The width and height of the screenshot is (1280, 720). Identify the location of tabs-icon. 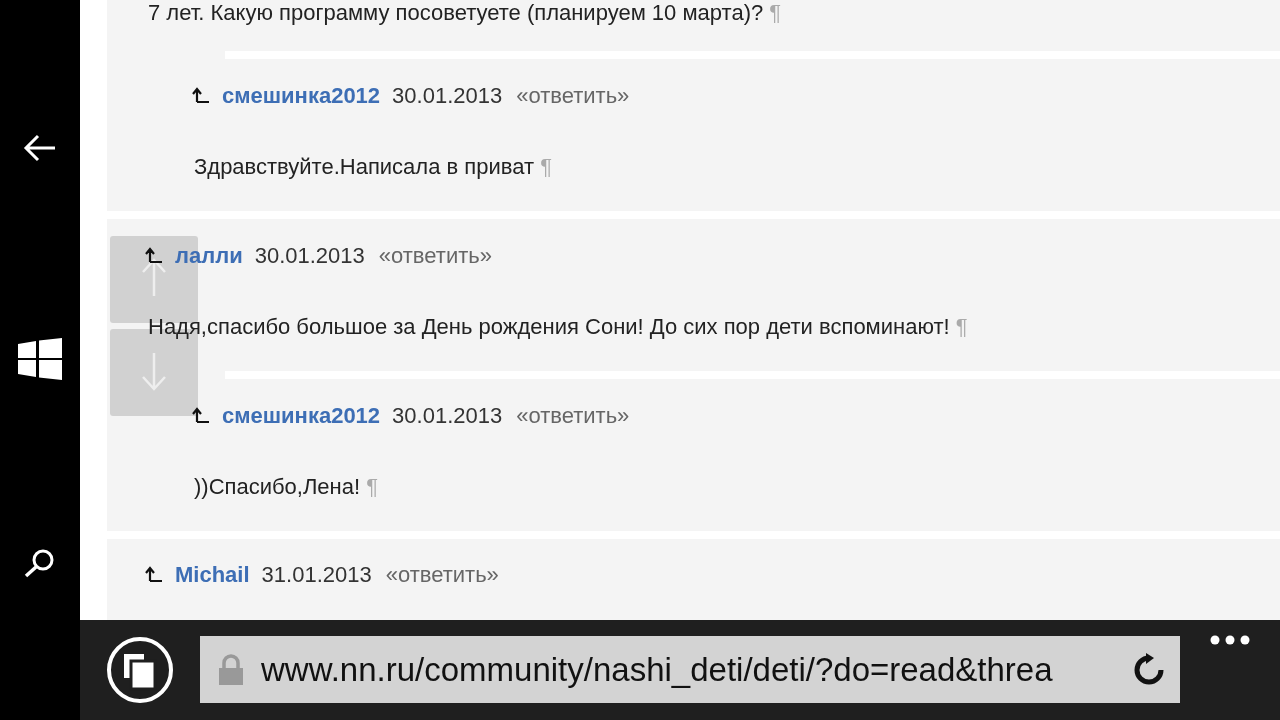
(140, 670).